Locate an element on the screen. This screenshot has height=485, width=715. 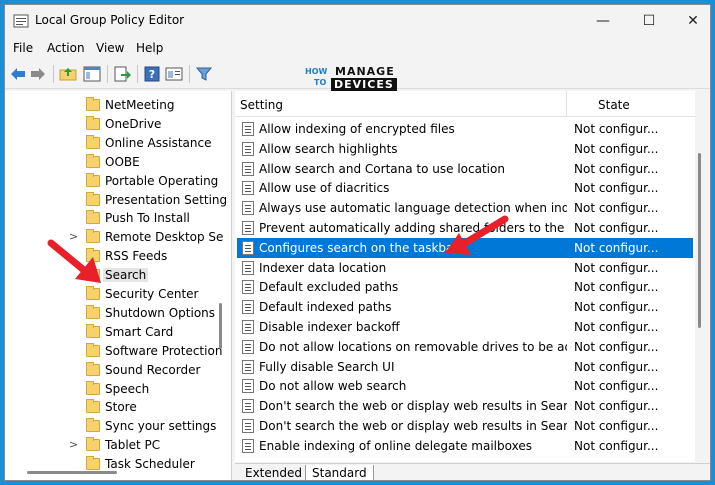
tree-vertical-scrollbar is located at coordinates (220, 326).